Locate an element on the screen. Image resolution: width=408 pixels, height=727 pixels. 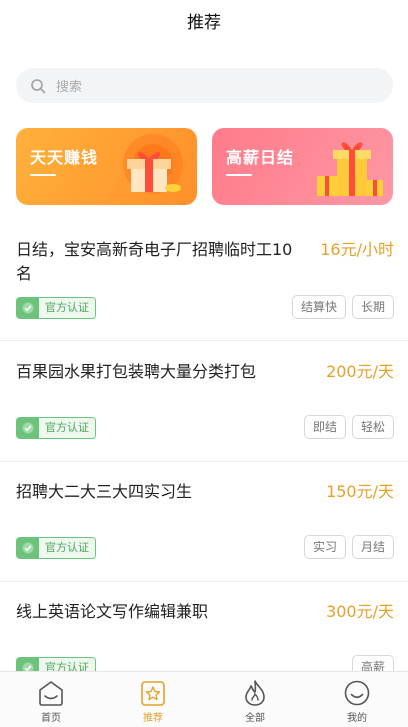
gift-boxes-icon is located at coordinates (350, 169).